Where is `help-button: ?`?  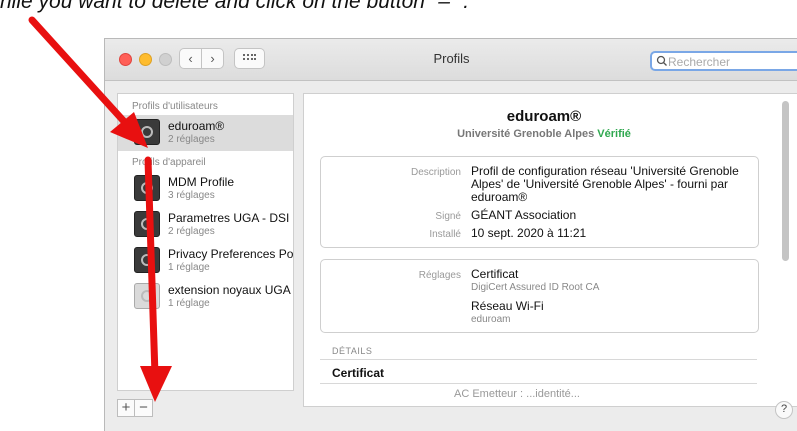 help-button: ? is located at coordinates (784, 410).